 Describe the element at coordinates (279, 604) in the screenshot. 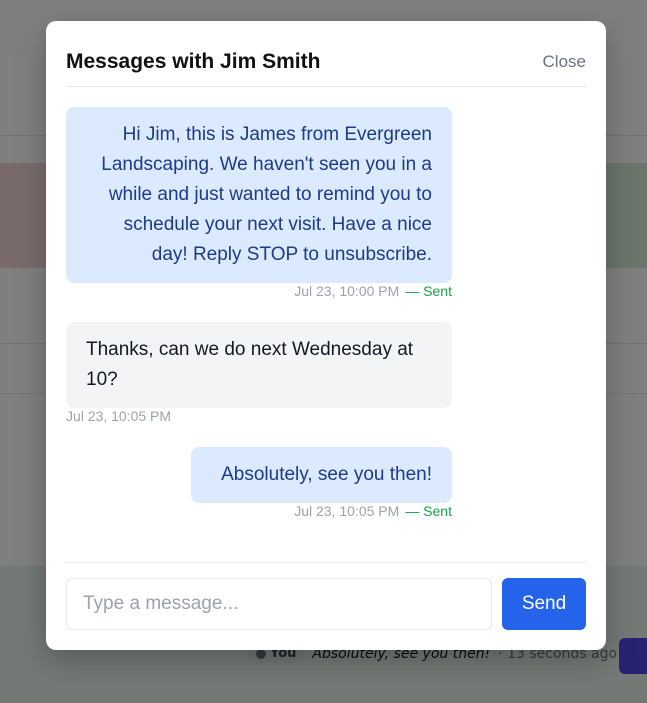

I see `message-input` at that location.